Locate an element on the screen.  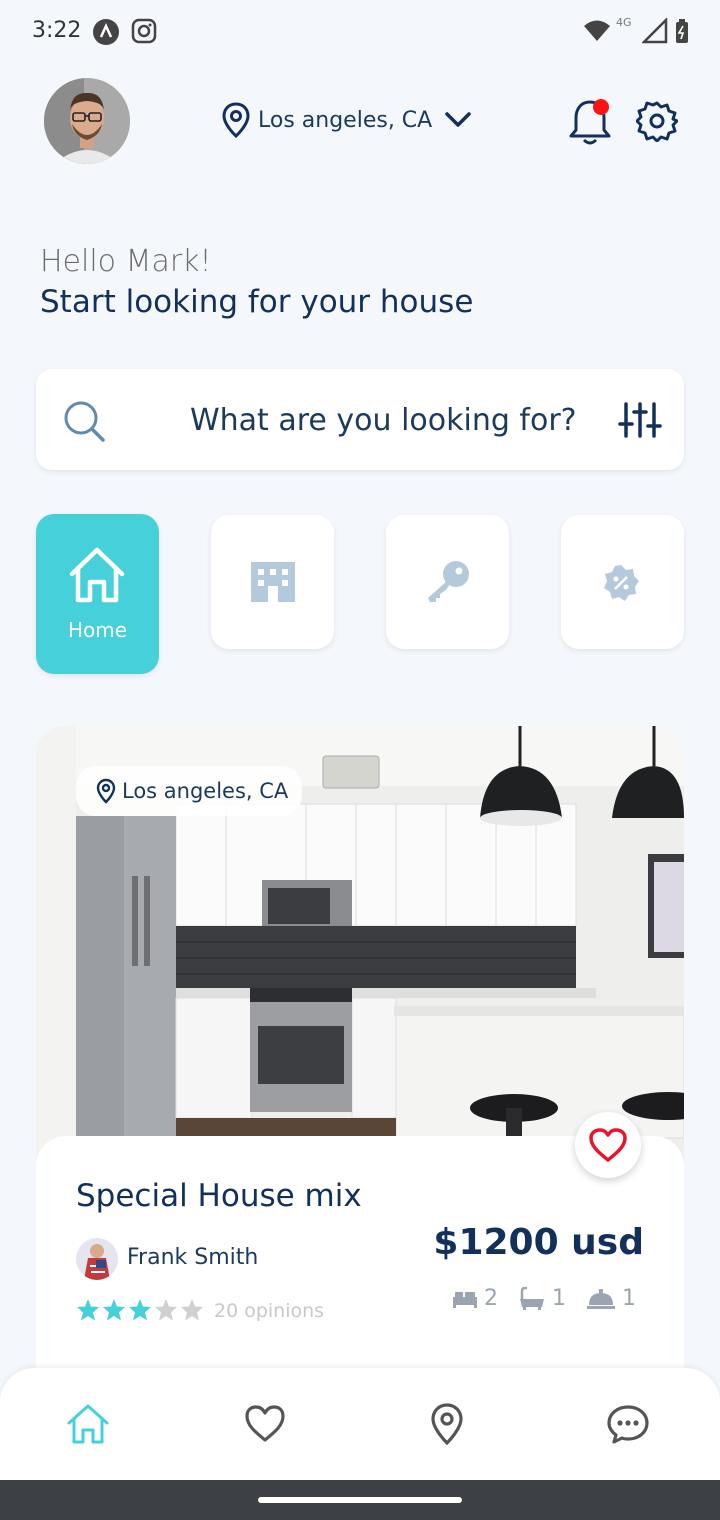
discount-badge-icon is located at coordinates (621, 583).